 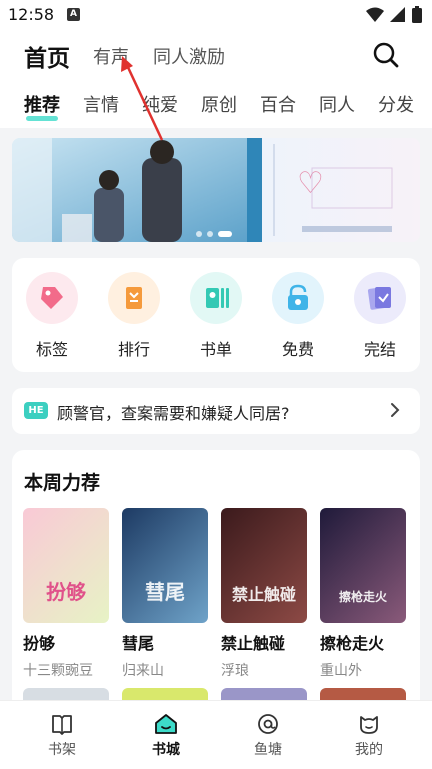 What do you see at coordinates (375, 14) in the screenshot?
I see `wifi-icon` at bounding box center [375, 14].